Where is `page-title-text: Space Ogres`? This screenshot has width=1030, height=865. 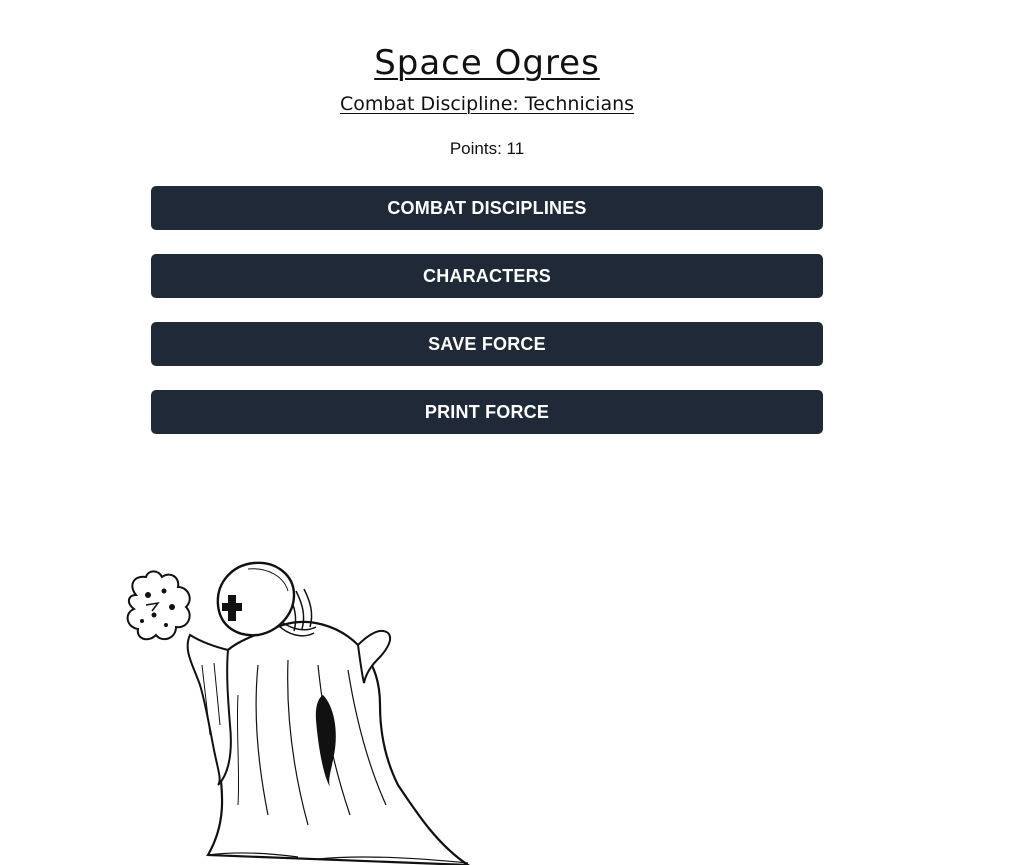 page-title-text: Space Ogres is located at coordinates (487, 63).